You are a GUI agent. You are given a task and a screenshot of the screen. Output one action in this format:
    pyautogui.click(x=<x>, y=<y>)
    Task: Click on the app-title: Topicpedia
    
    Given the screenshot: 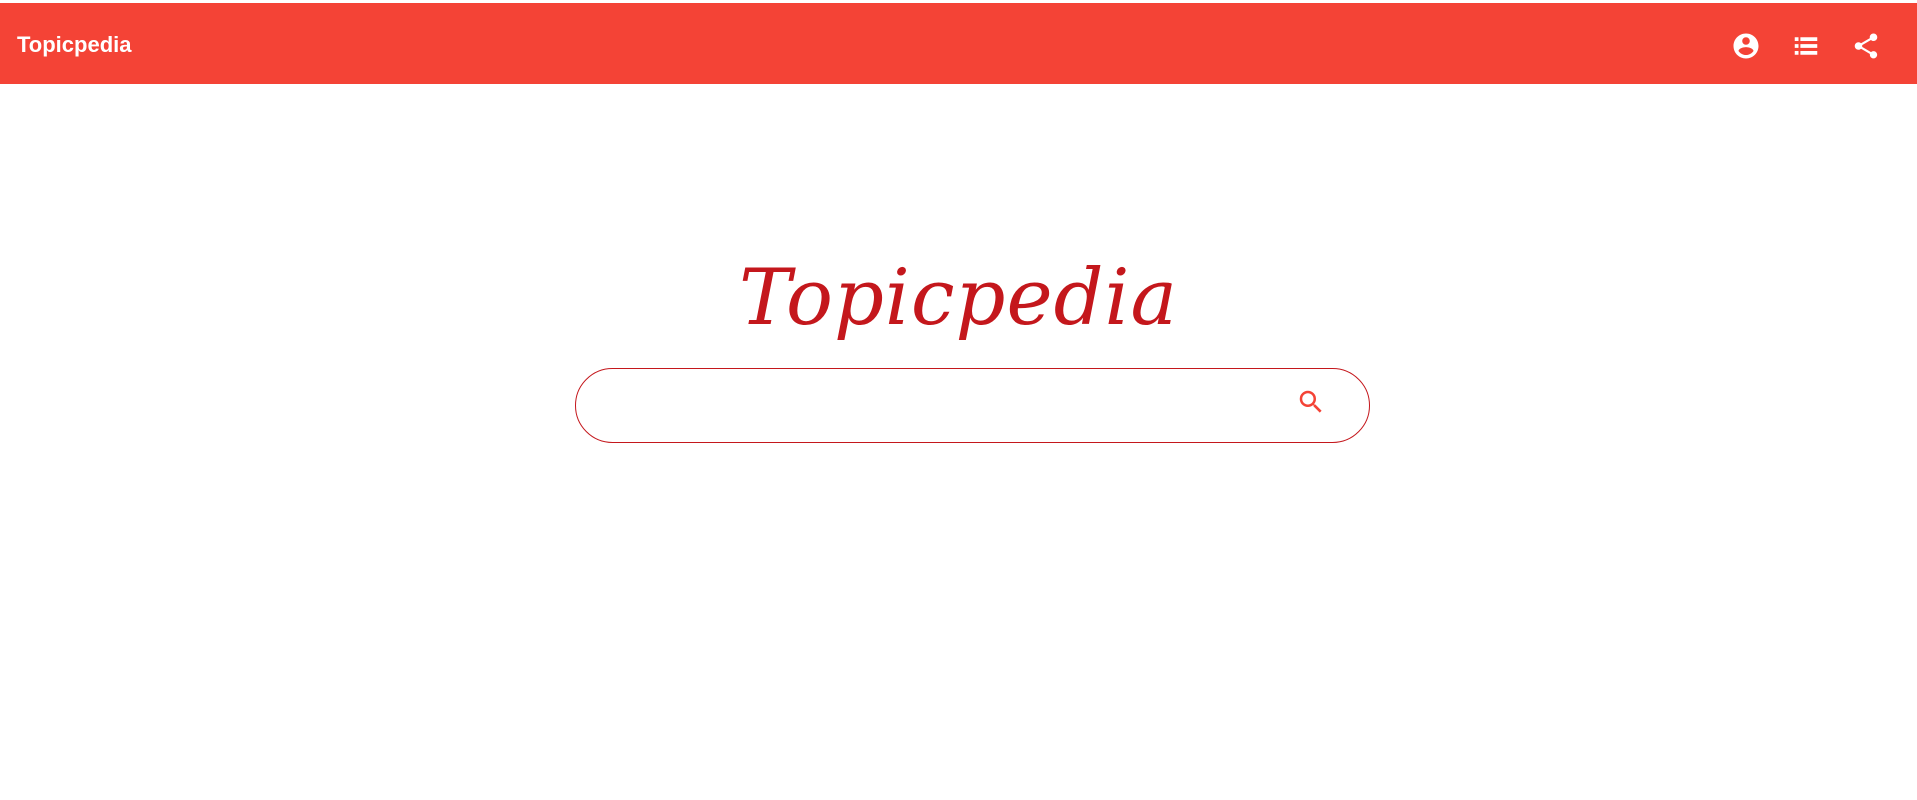 What is the action you would take?
    pyautogui.click(x=74, y=45)
    